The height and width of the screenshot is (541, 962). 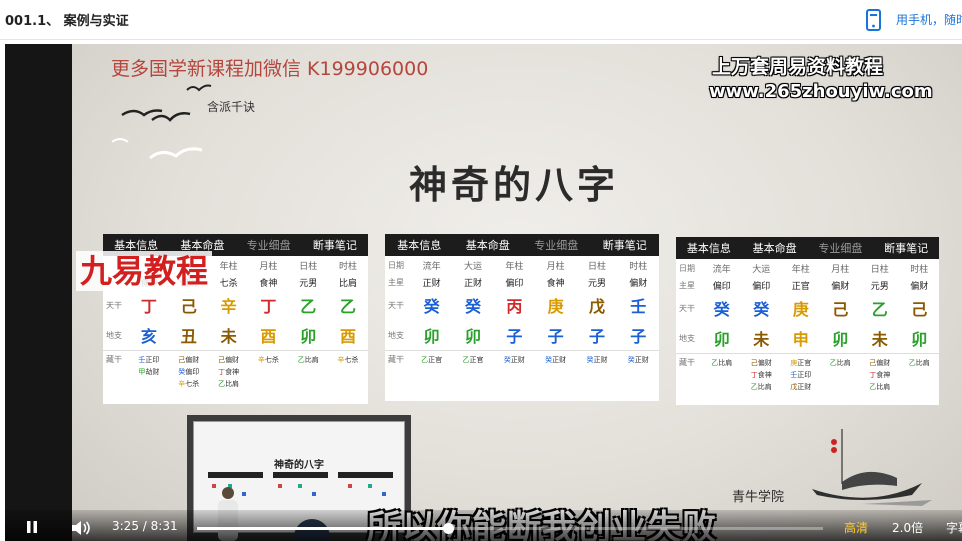 What do you see at coordinates (449, 528) in the screenshot?
I see `progress-handle` at bounding box center [449, 528].